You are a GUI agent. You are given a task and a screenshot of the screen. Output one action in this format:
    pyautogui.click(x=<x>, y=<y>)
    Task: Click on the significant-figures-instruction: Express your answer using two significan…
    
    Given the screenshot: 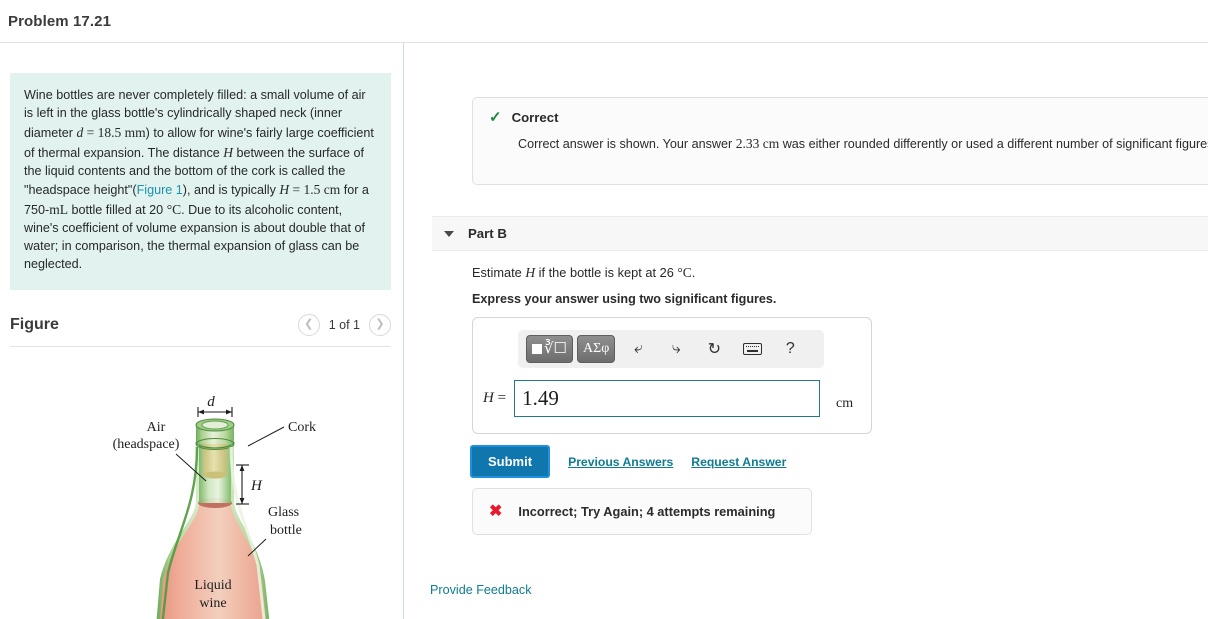 What is the action you would take?
    pyautogui.click(x=624, y=299)
    